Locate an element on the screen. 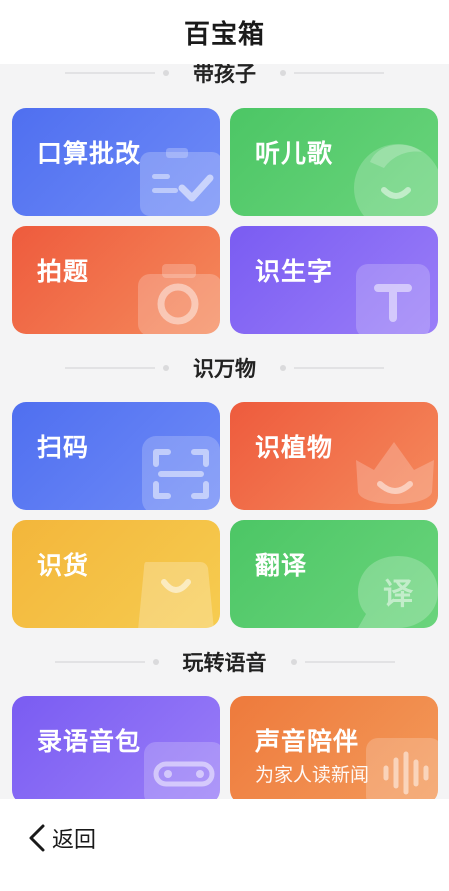 The image size is (449, 891). section-label: 玩转语音 is located at coordinates (224, 663).